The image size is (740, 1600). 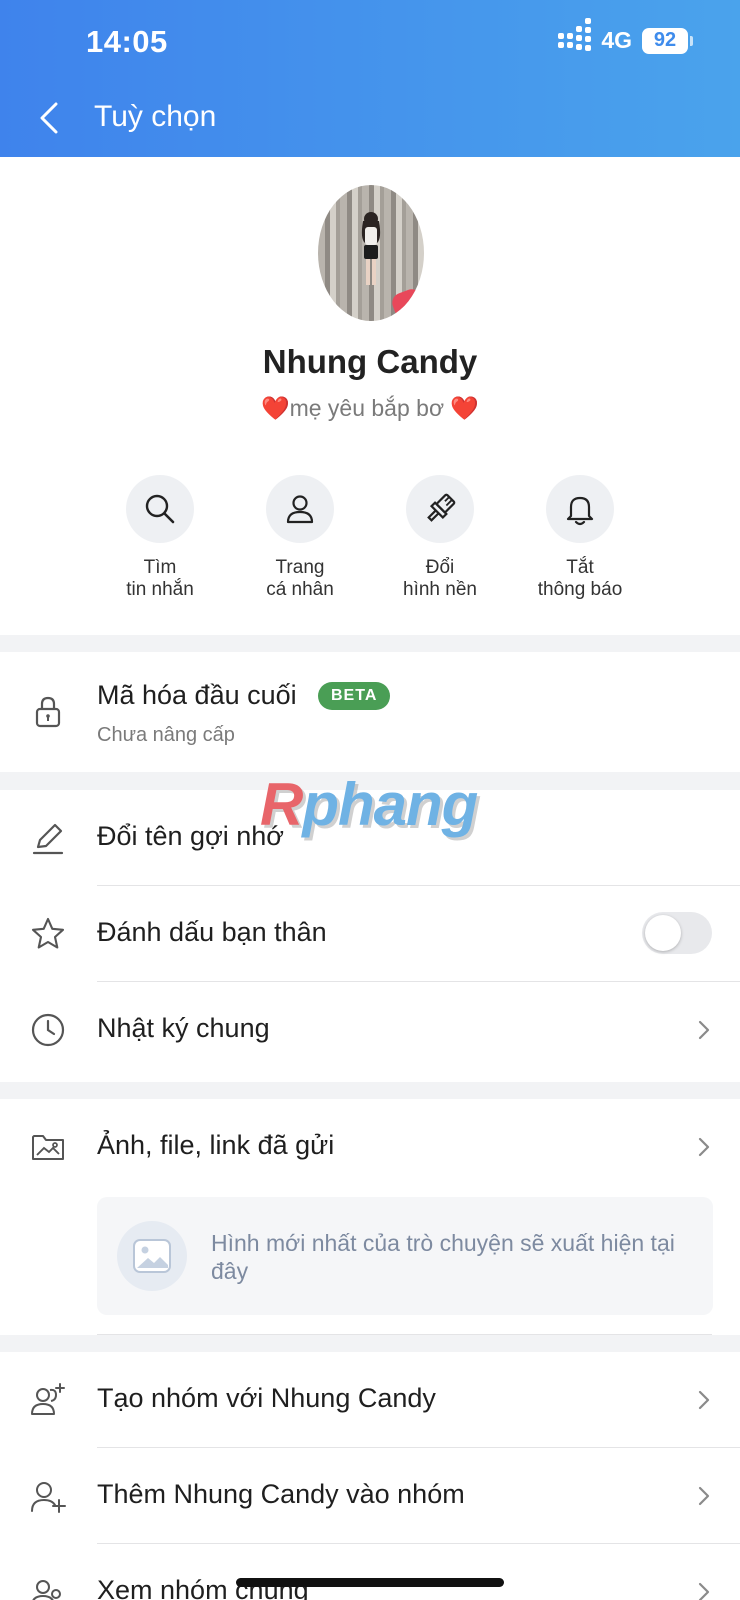 I want to click on action-label: Tắt thông báo, so click(x=580, y=578).